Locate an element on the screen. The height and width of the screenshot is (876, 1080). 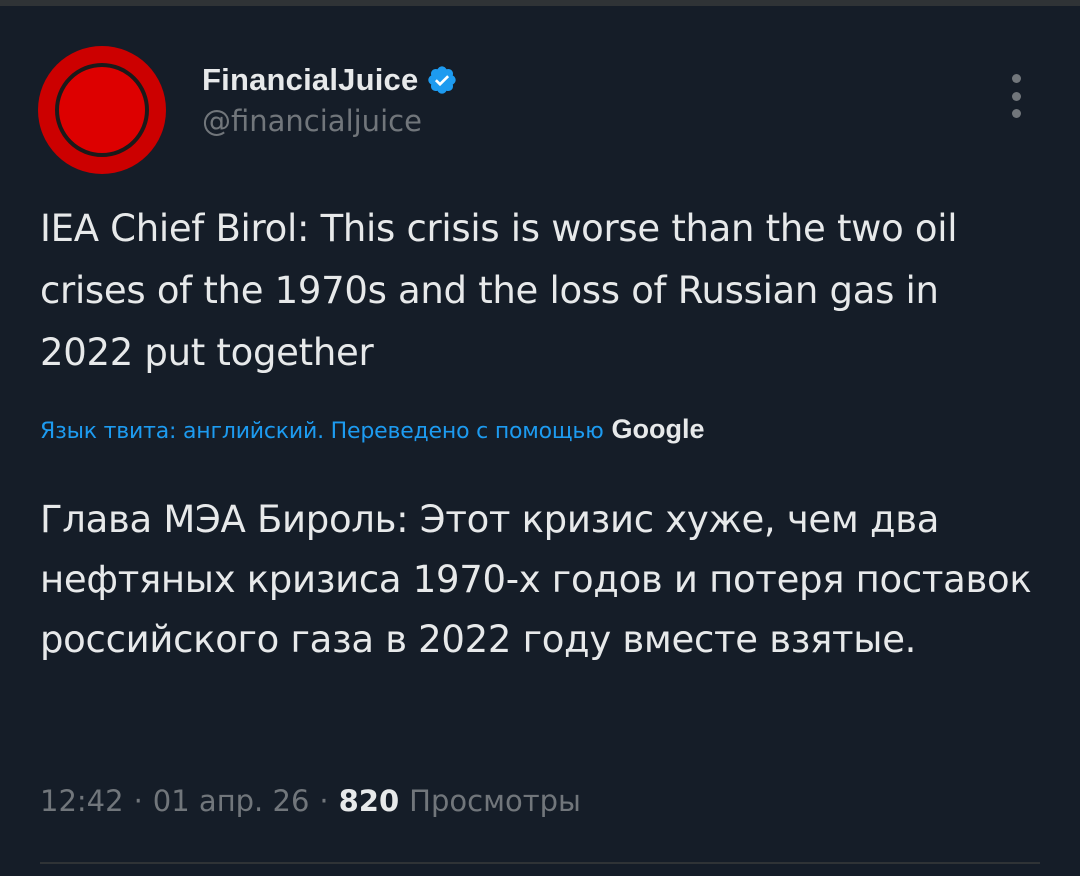
avatar-logo-icon is located at coordinates (102, 110).